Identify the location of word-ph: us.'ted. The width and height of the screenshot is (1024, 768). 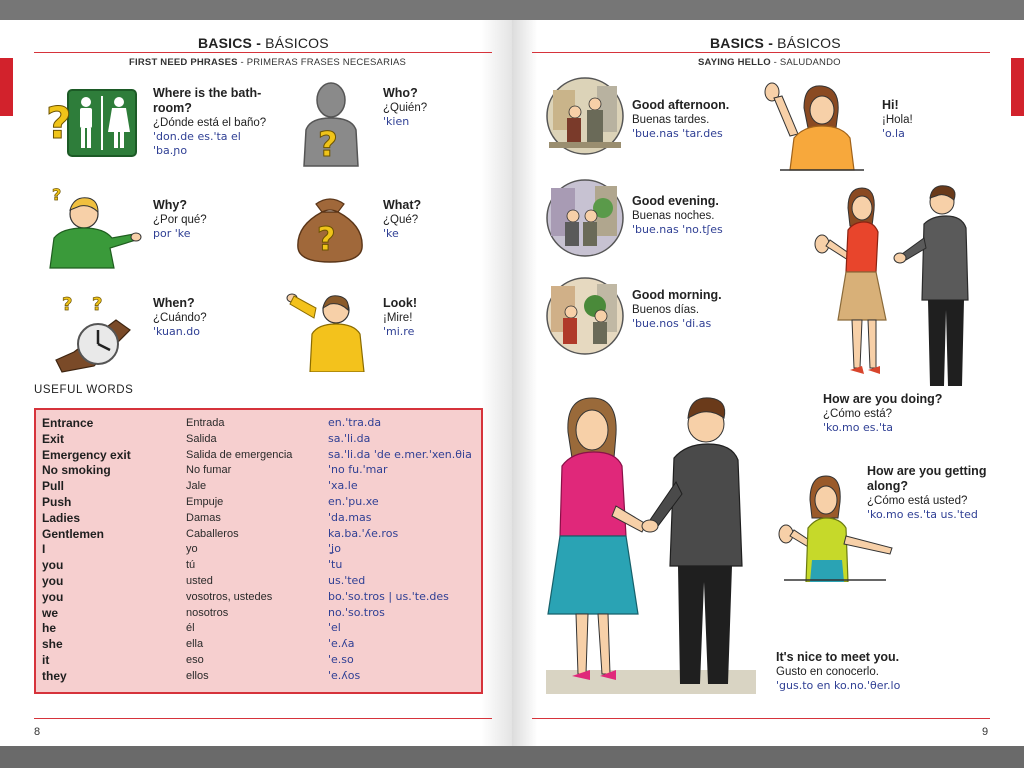
(347, 580).